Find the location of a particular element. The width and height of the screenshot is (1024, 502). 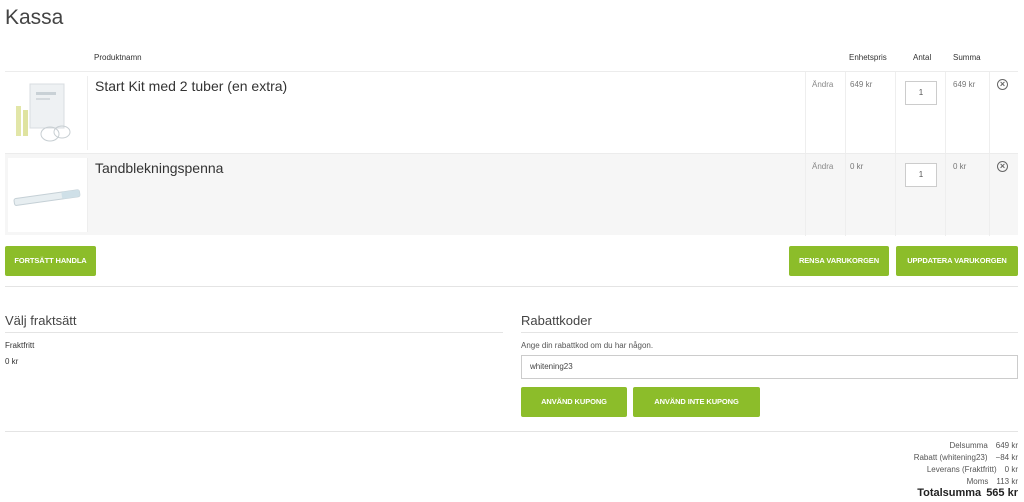

page-title: Kassa is located at coordinates (34, 17).